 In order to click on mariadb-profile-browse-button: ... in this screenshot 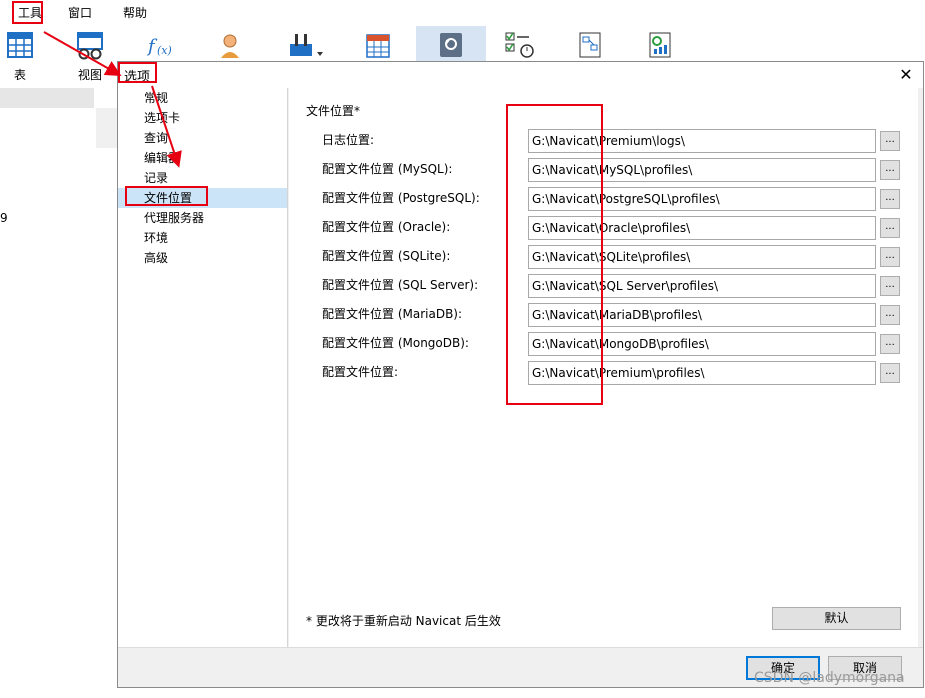, I will do `click(890, 315)`.